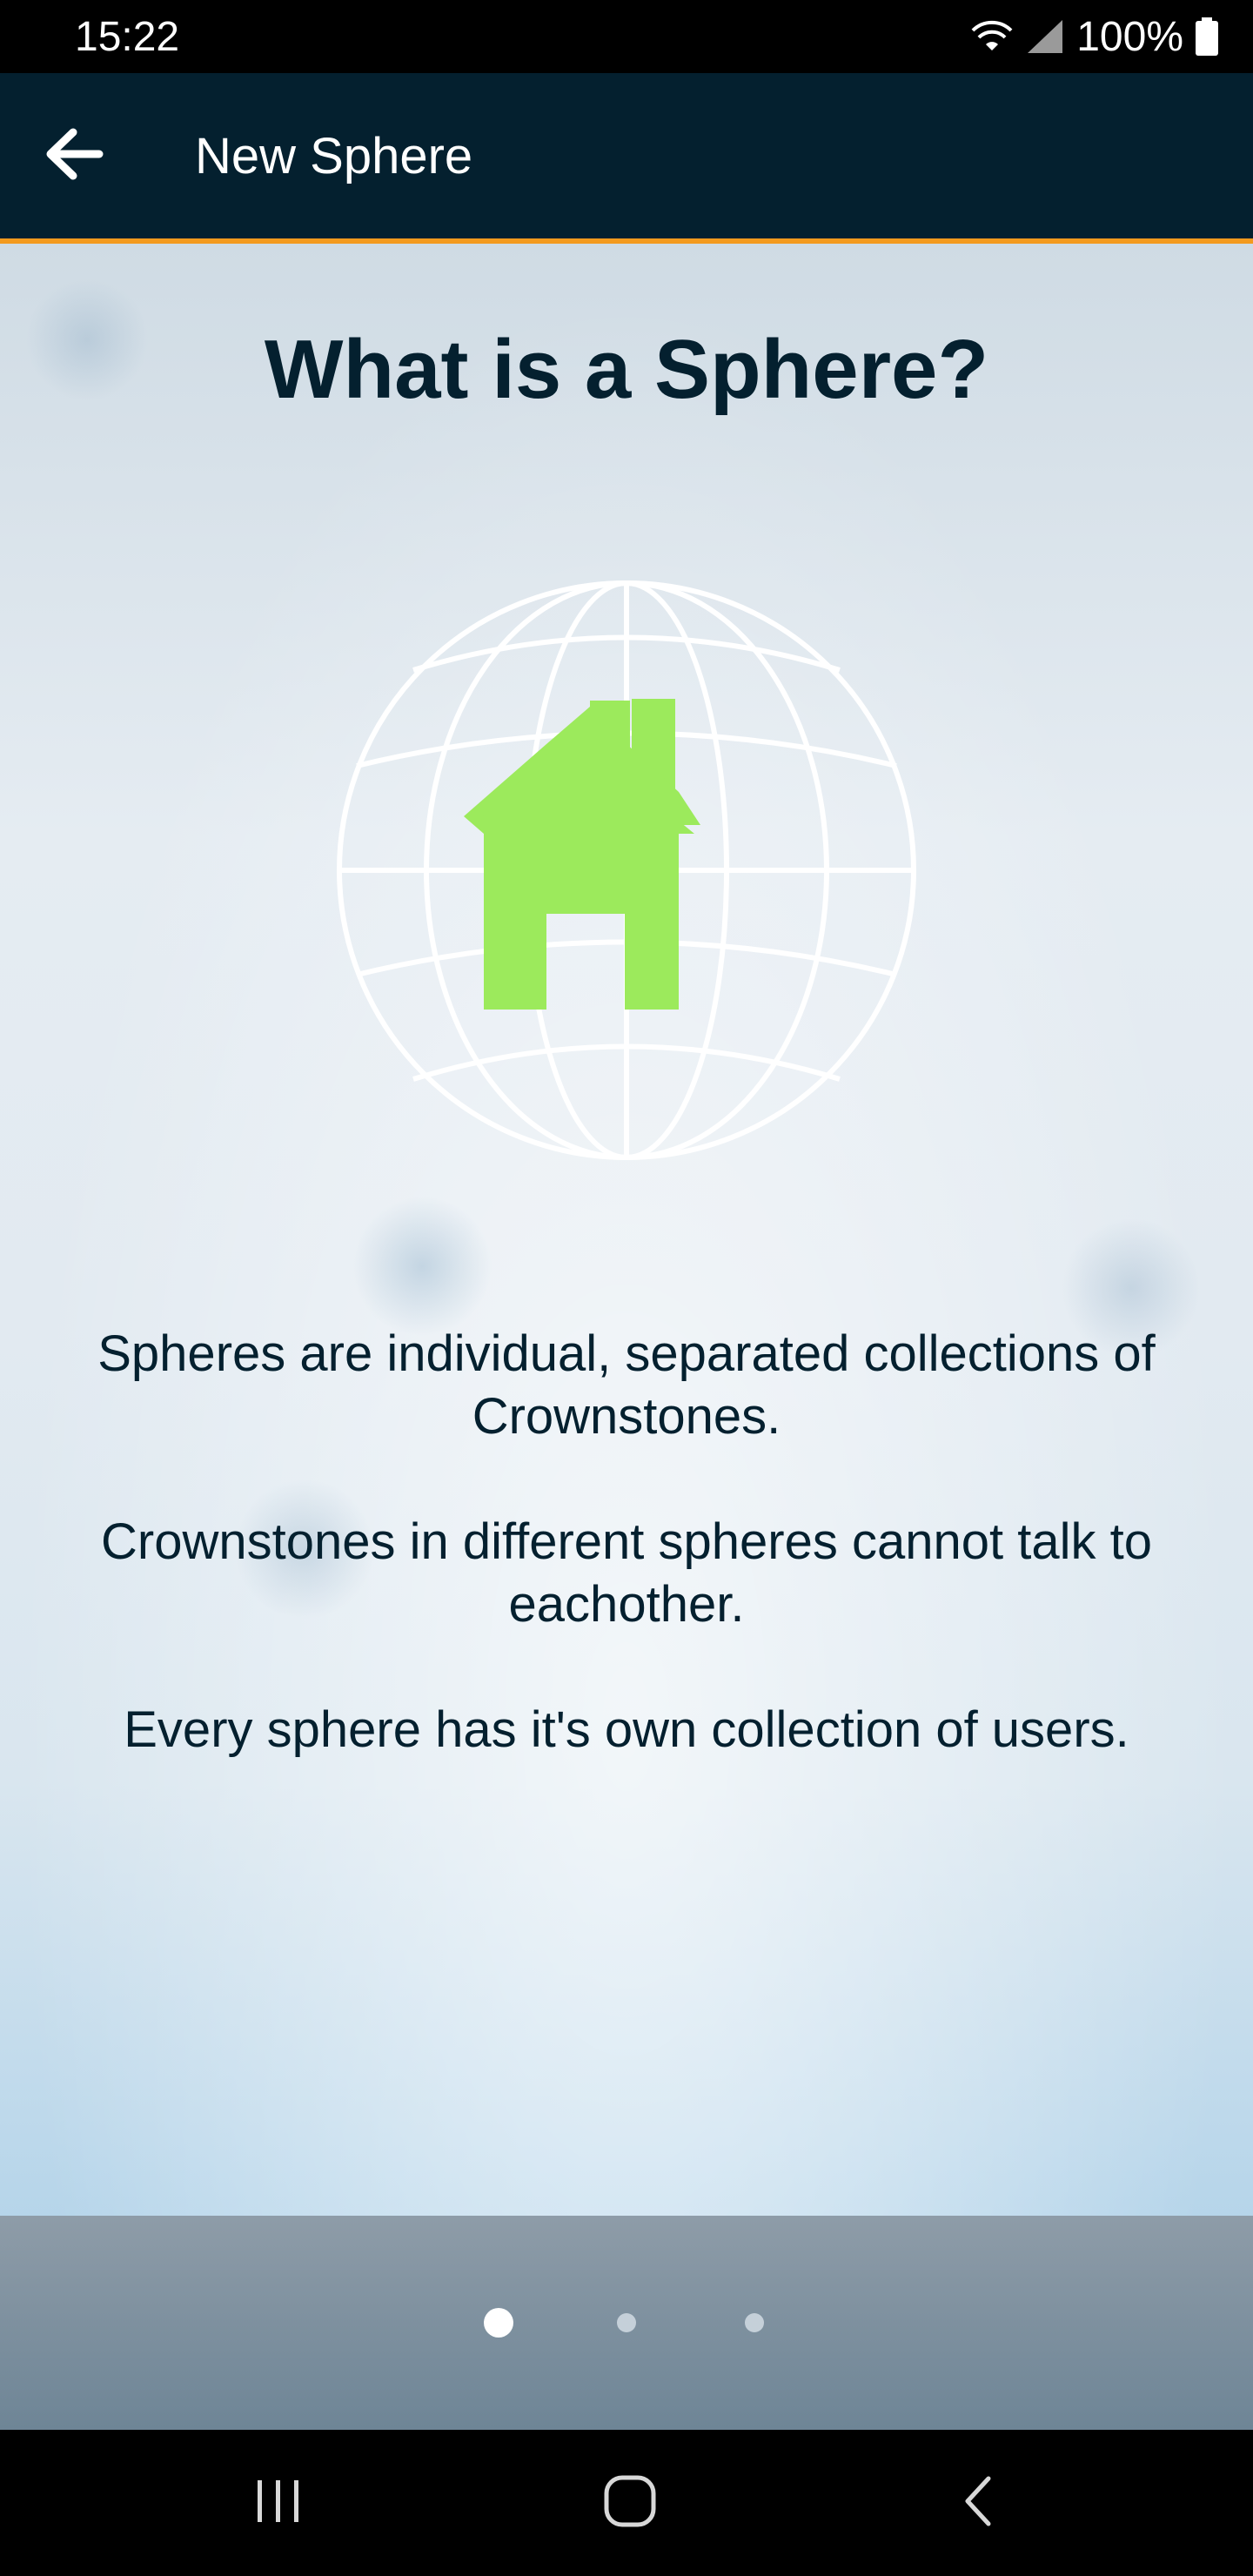 This screenshot has height=2576, width=1253. What do you see at coordinates (626, 158) in the screenshot?
I see `app-bar: New Sphere` at bounding box center [626, 158].